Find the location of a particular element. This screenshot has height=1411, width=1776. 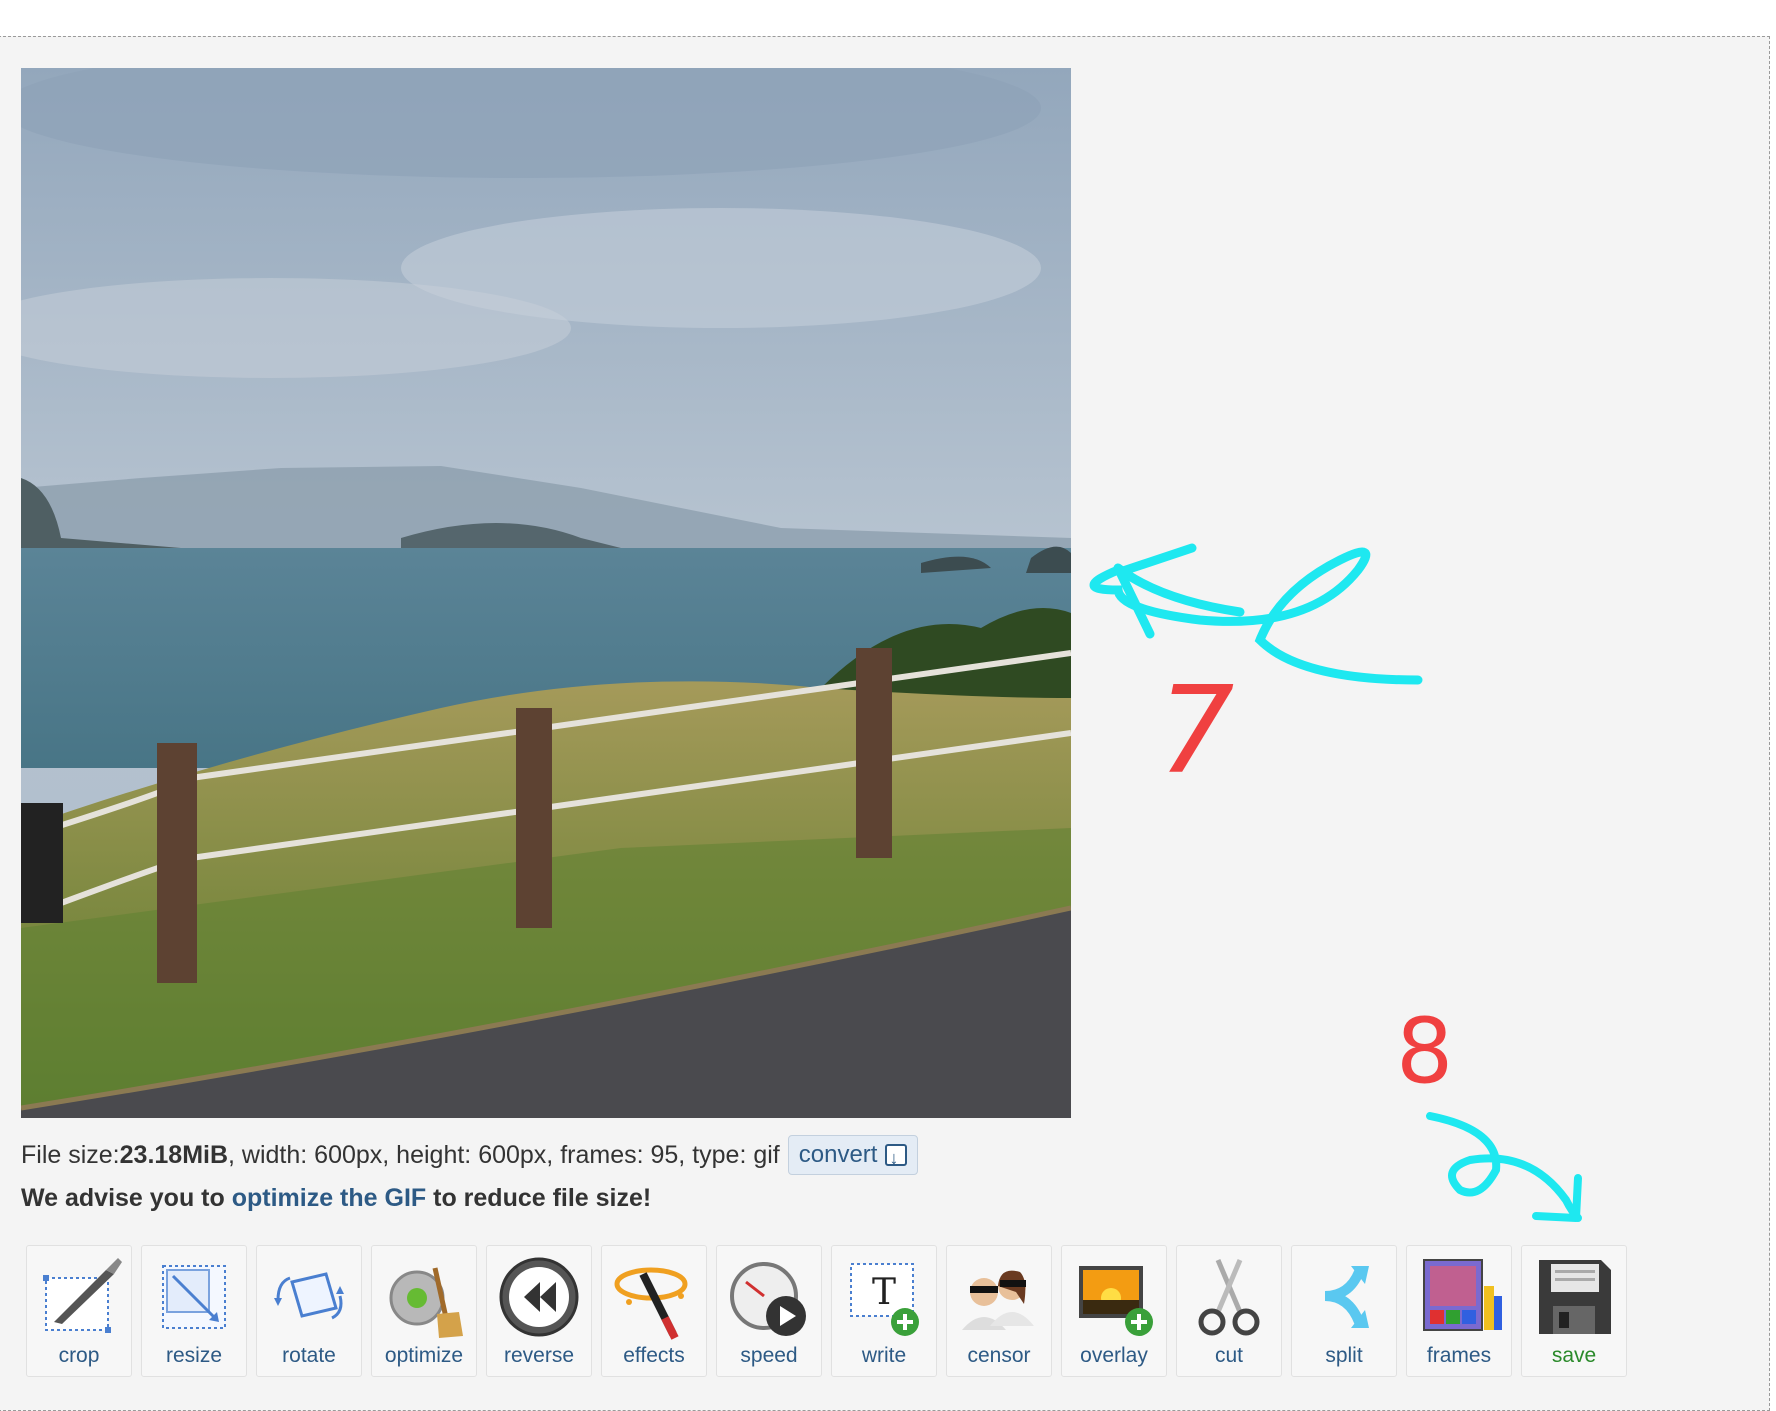

tool-label: crop is located at coordinates (79, 1355).